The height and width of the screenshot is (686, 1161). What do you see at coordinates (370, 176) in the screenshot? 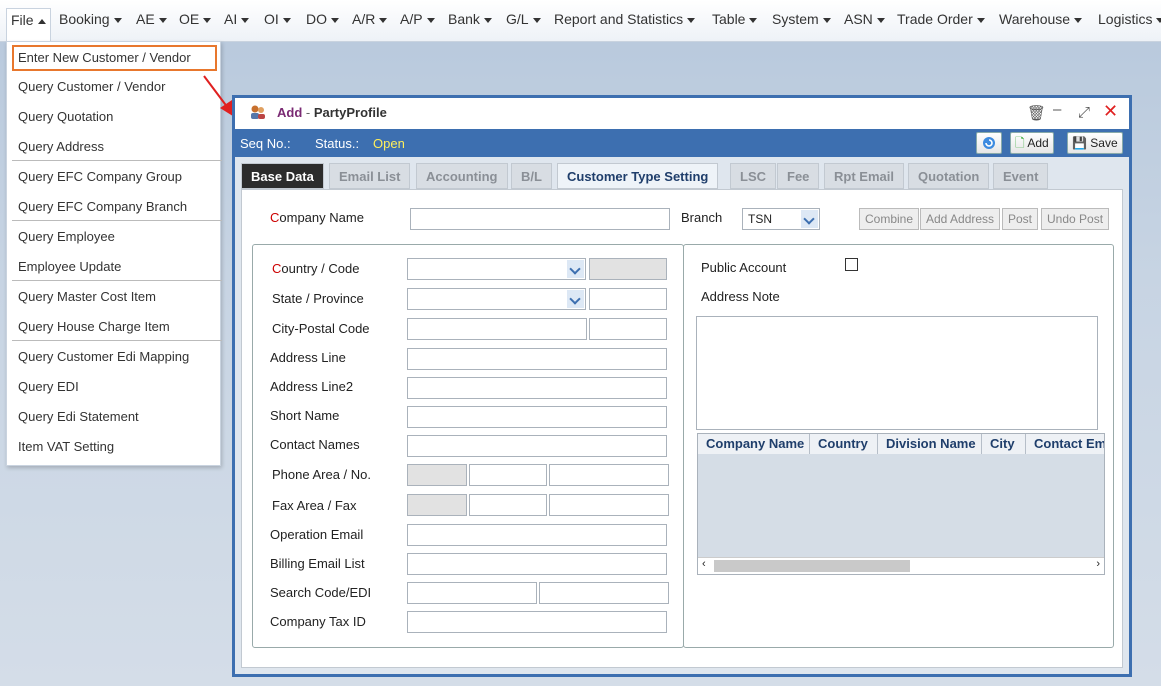
I see `tab-email-list: Email List` at bounding box center [370, 176].